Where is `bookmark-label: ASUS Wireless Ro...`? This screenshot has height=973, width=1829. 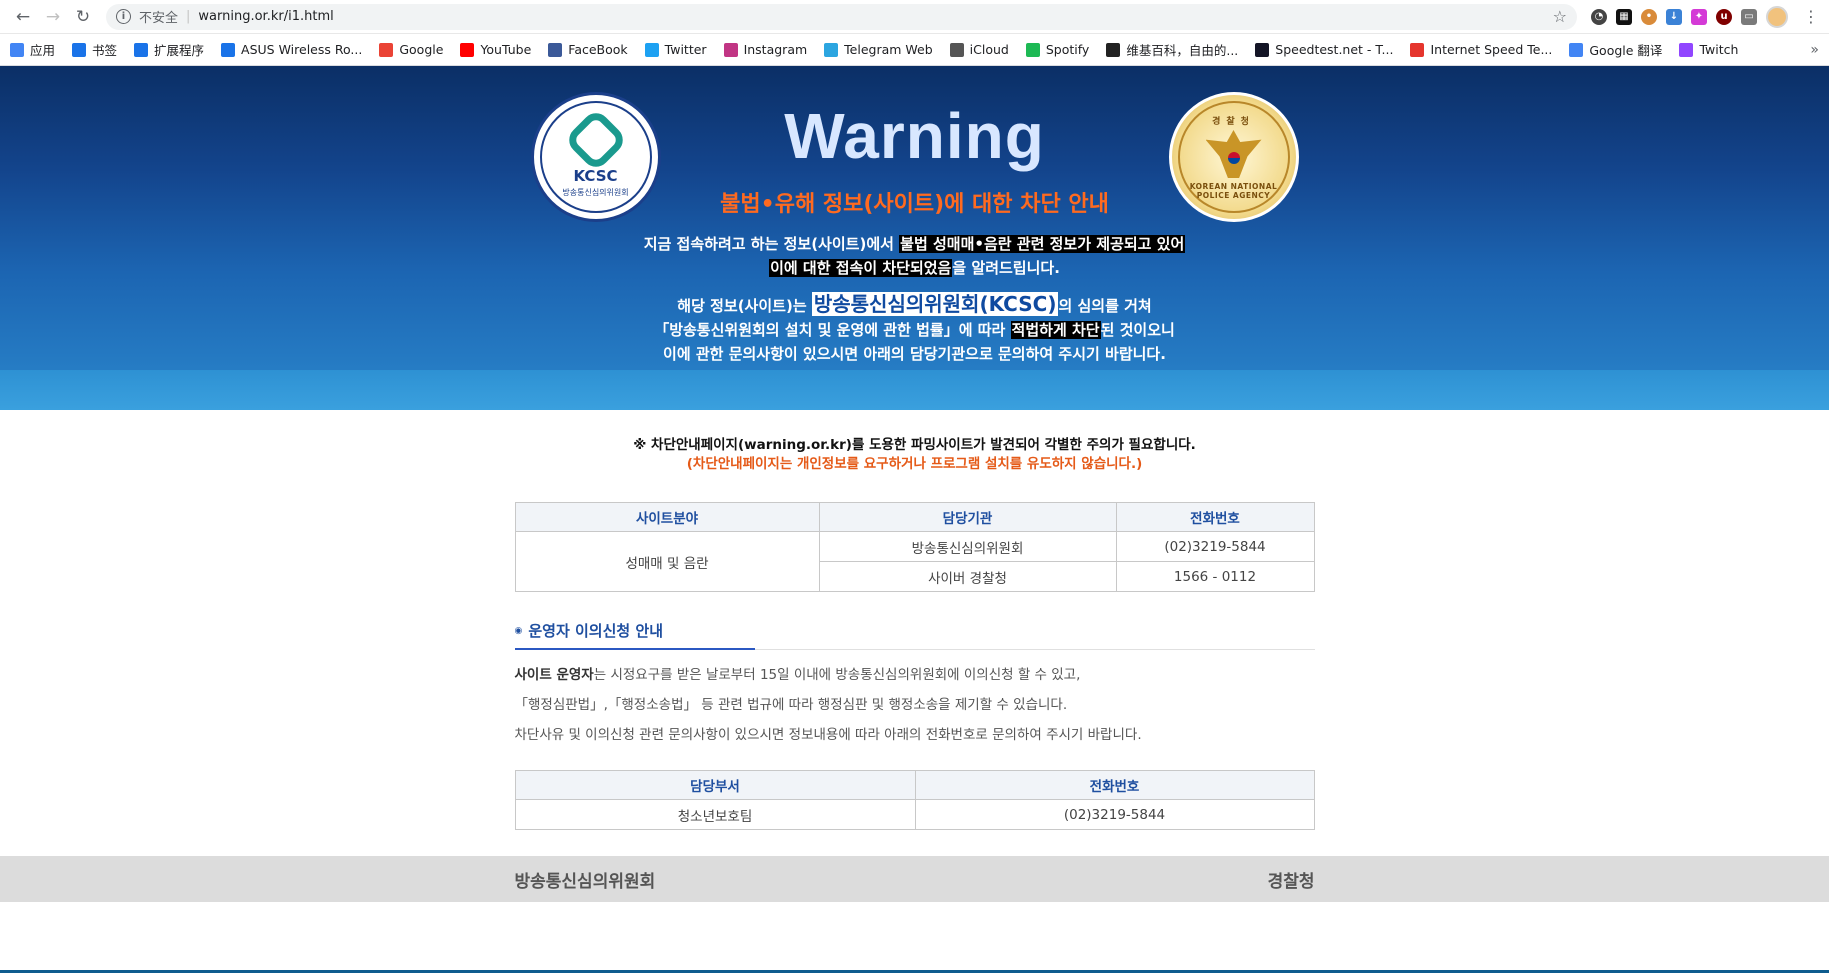
bookmark-label: ASUS Wireless Ro... is located at coordinates (302, 49).